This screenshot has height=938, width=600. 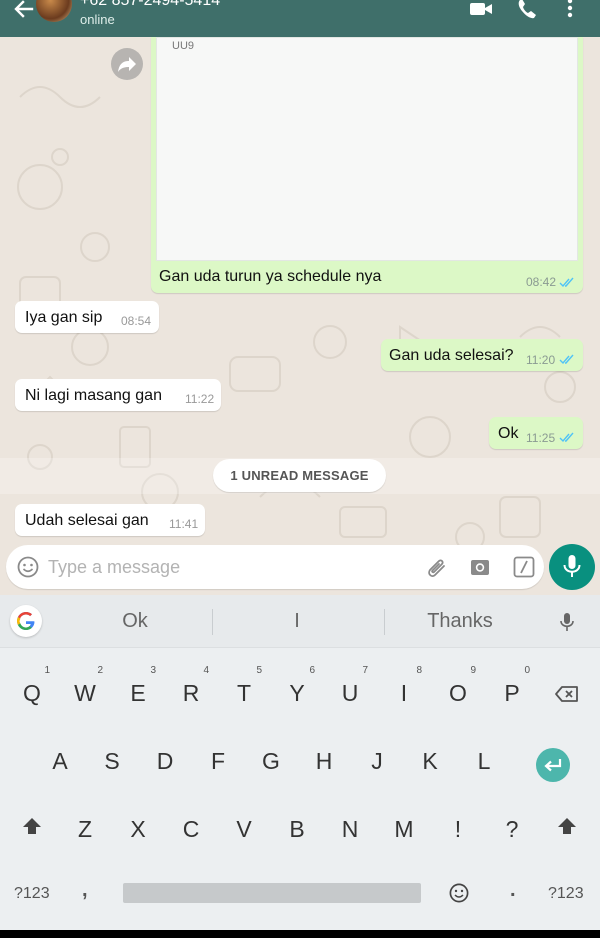 I want to click on unread-divider: 1 UNREAD MESSAGE, so click(x=300, y=476).